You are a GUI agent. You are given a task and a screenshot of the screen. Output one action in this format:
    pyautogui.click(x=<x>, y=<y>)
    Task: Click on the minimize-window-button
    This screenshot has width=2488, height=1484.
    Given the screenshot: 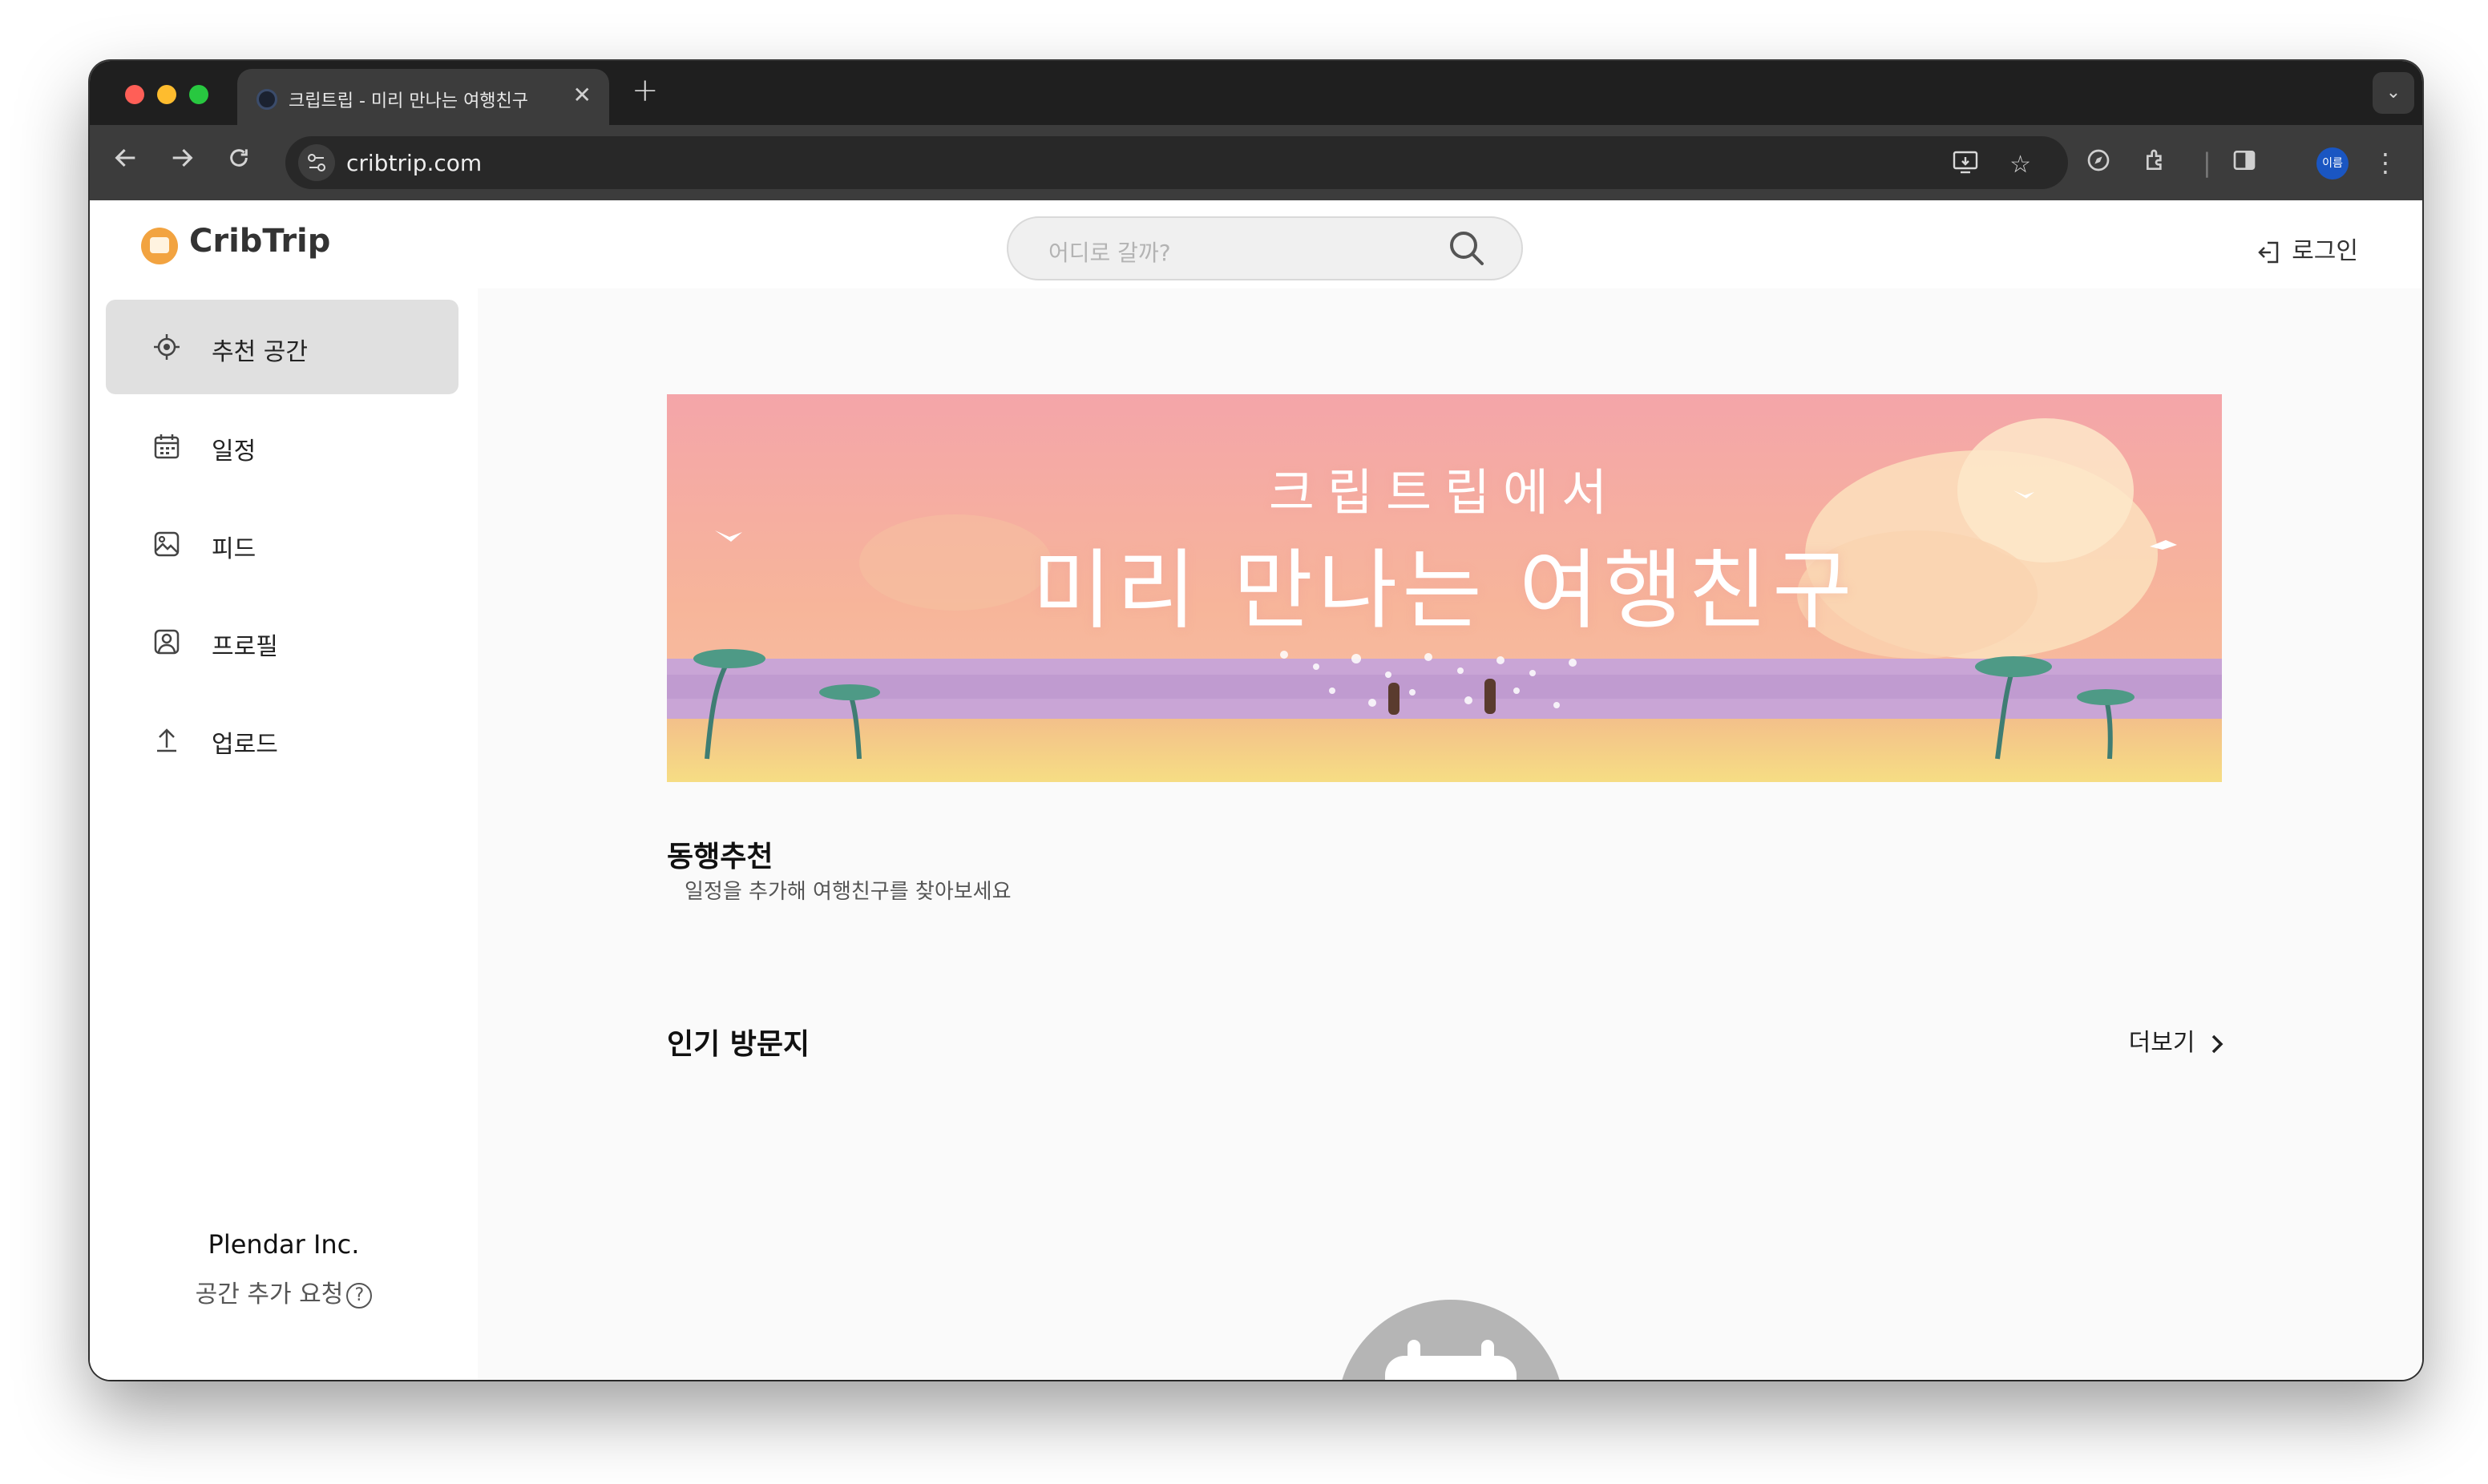 What is the action you would take?
    pyautogui.click(x=166, y=95)
    